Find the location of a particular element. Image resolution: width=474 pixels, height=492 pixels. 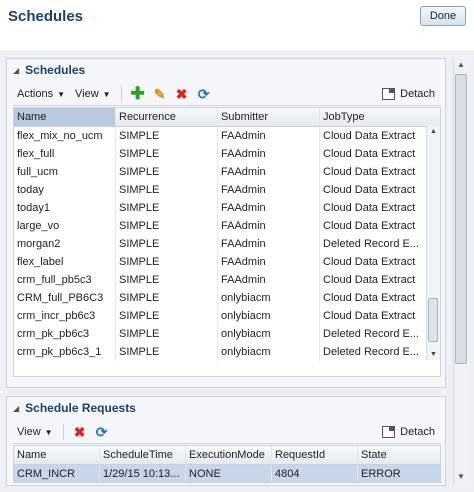

table-cell: flex_full is located at coordinates (65, 154).